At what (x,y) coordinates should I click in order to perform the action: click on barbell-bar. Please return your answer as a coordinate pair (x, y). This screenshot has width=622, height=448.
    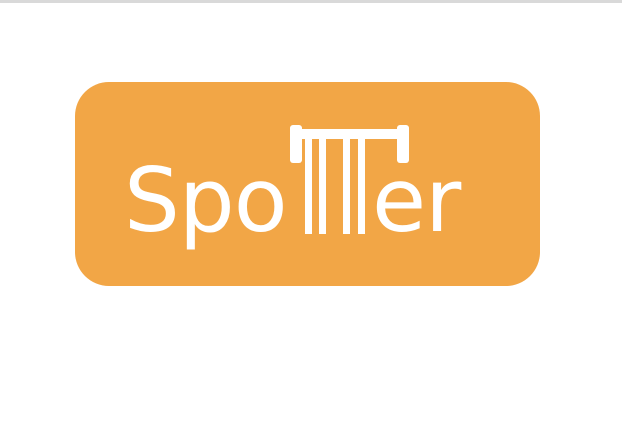
    Looking at the image, I should click on (349, 134).